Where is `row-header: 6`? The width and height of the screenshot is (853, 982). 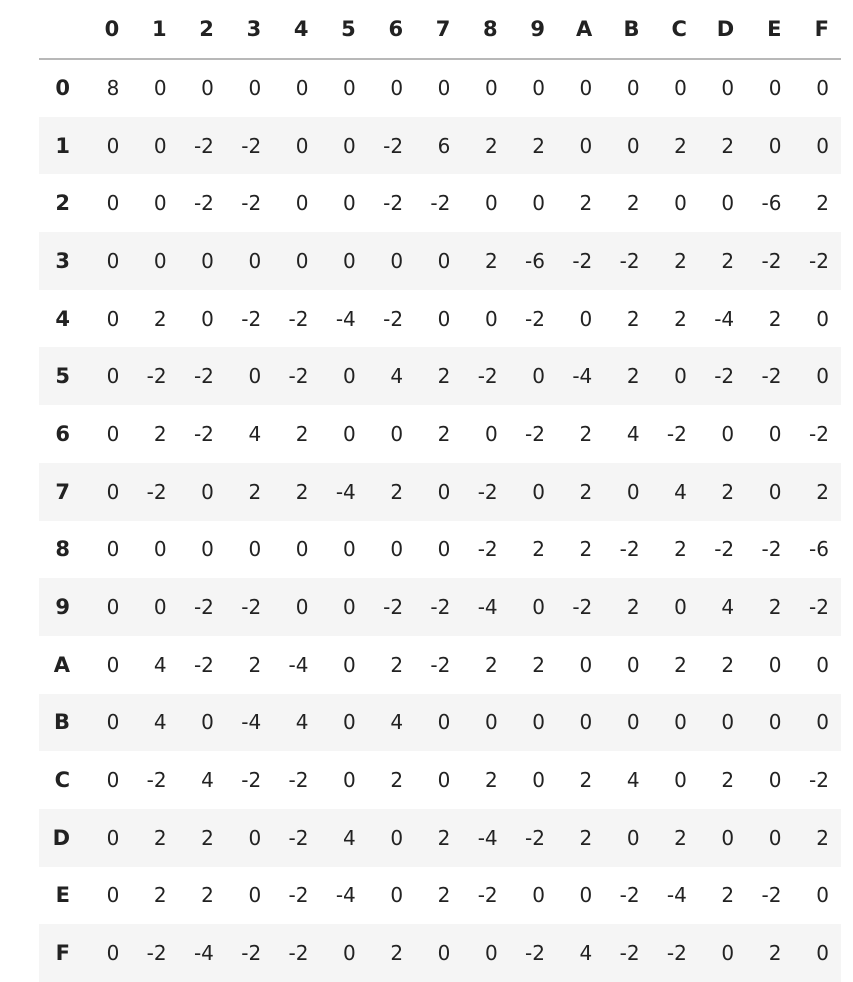
row-header: 6 is located at coordinates (62, 433).